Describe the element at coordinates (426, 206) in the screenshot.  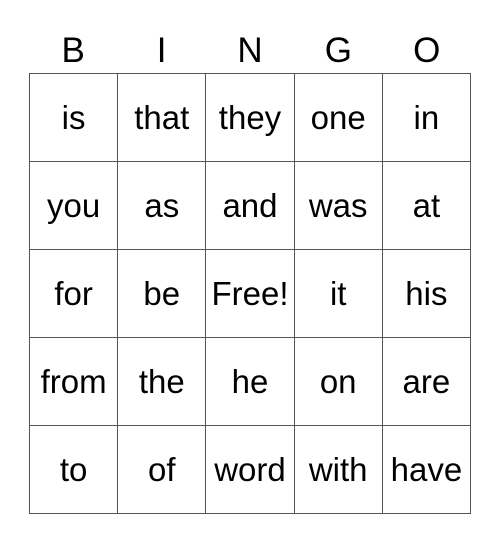
I see `bingo-cell: at` at that location.